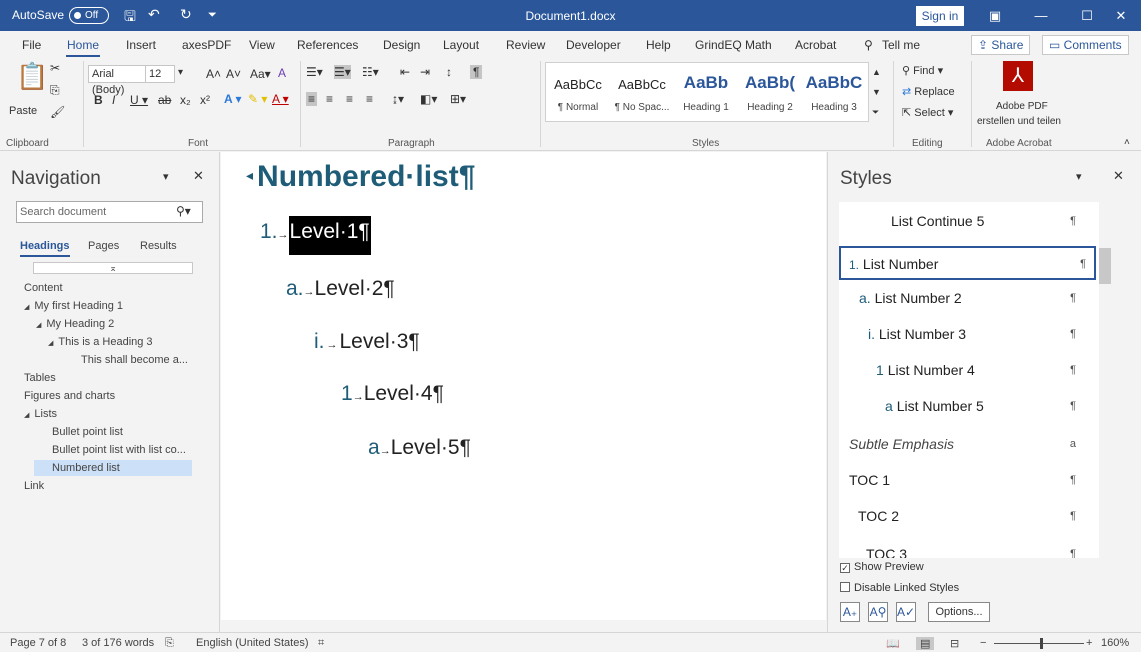 Image resolution: width=1141 pixels, height=652 pixels. What do you see at coordinates (113, 268) in the screenshot?
I see `collapse-all-bar: ⌅` at bounding box center [113, 268].